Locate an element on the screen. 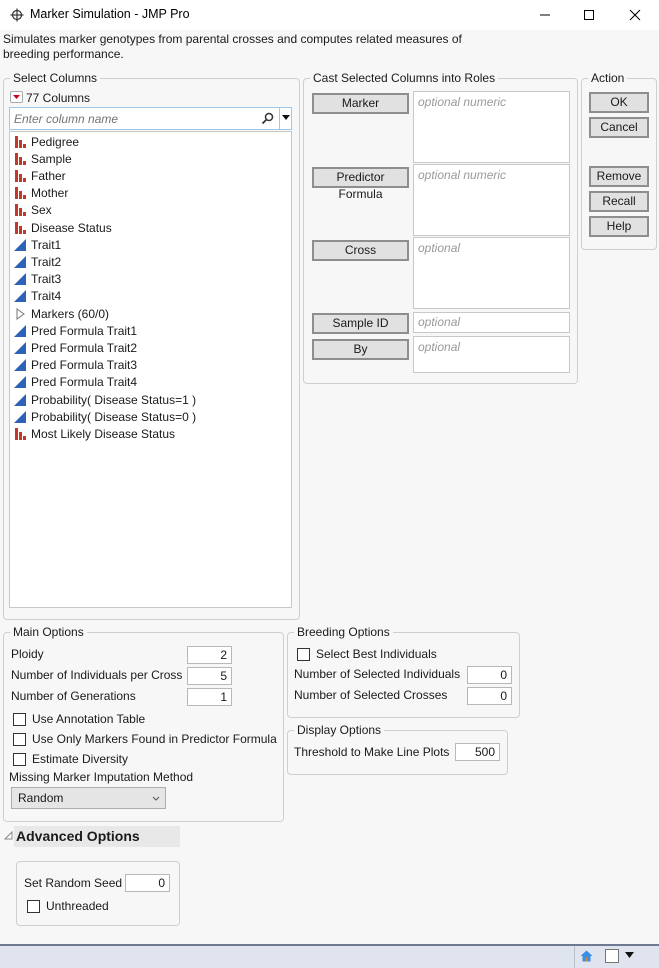 This screenshot has width=659, height=968. sample-id-role-button: Sample ID is located at coordinates (360, 323).